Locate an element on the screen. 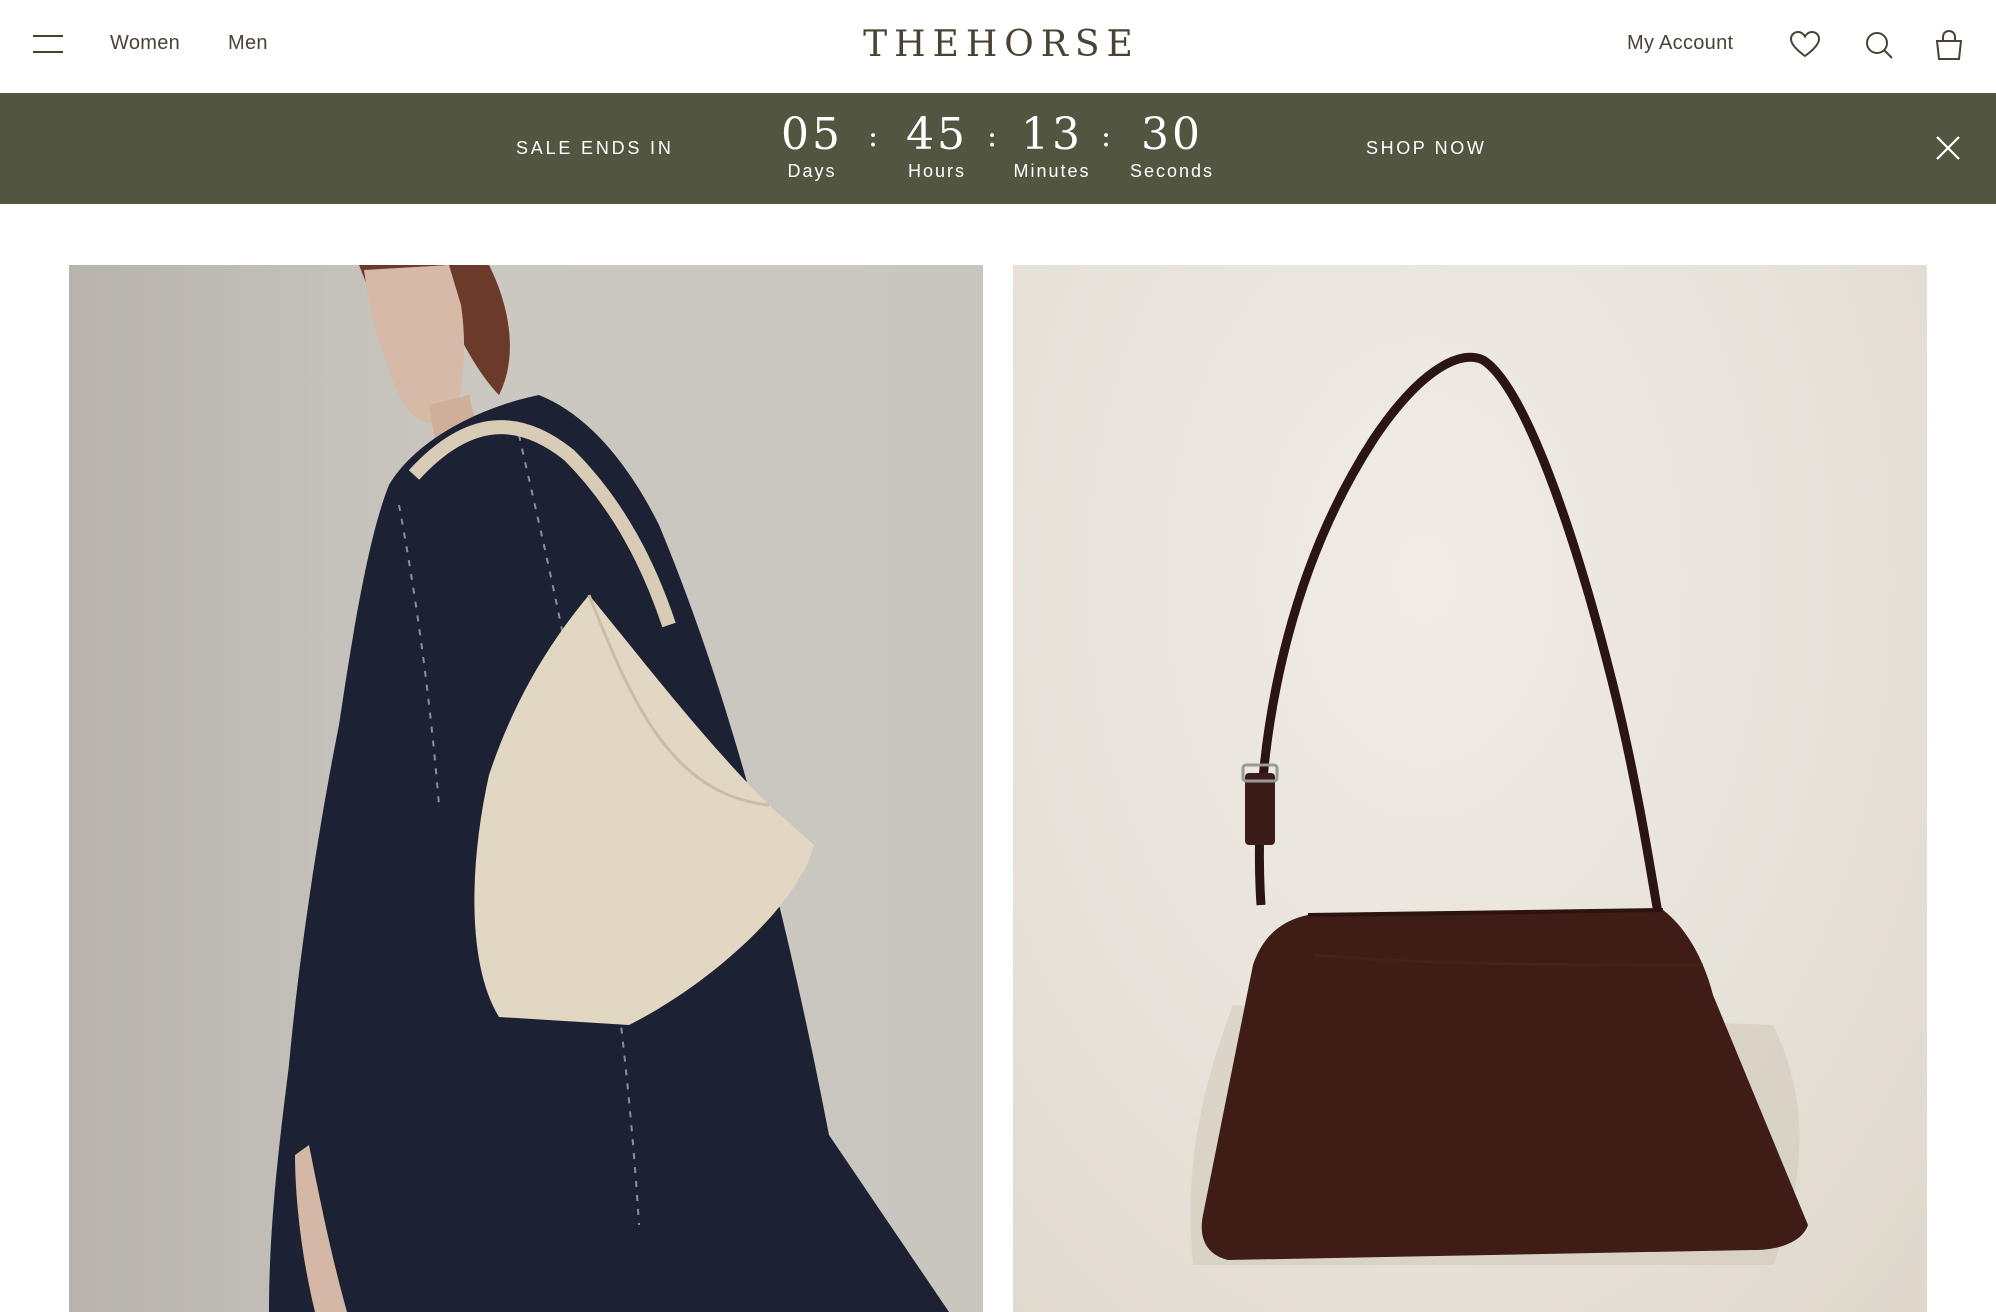  countdown-minutes-value: 13 is located at coordinates (1052, 134).